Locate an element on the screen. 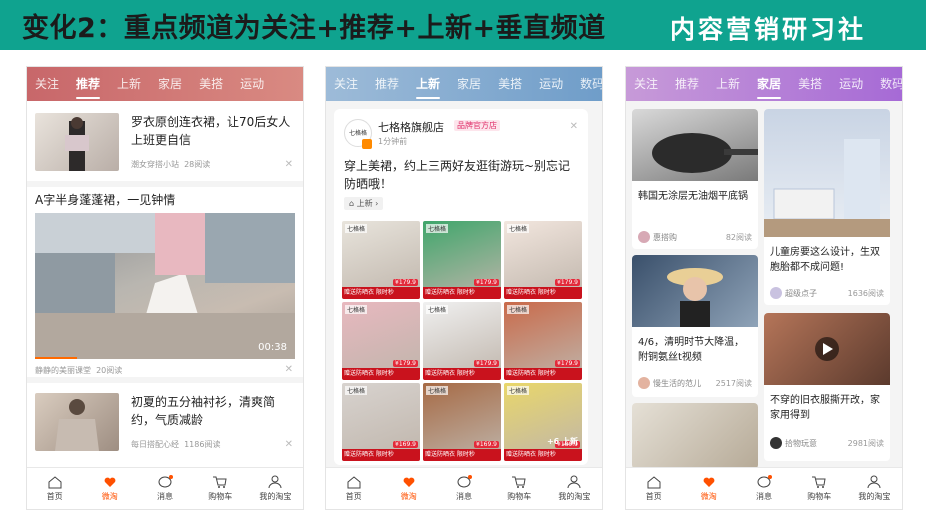  card-title: 不穿的旧衣服撕开改，家家用得到 is located at coordinates (827, 408).